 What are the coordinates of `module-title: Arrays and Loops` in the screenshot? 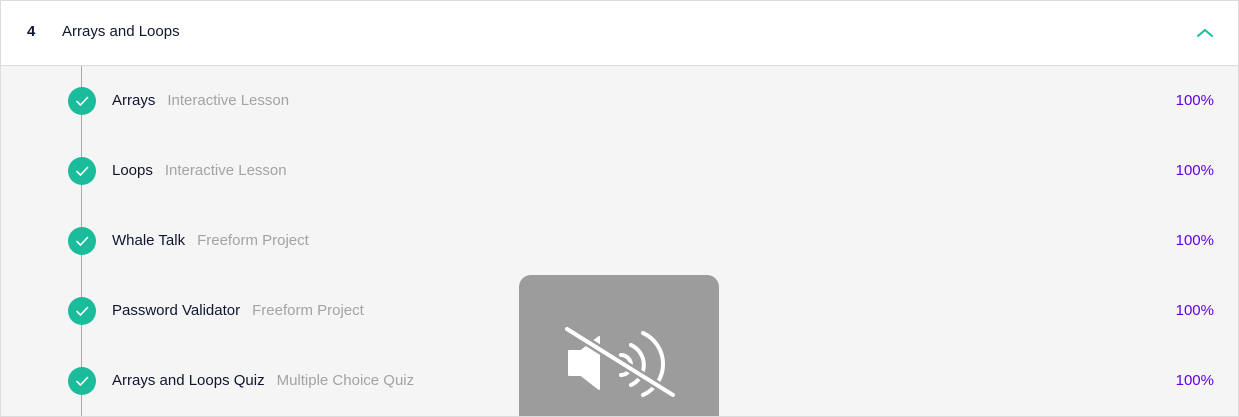 It's located at (121, 31).